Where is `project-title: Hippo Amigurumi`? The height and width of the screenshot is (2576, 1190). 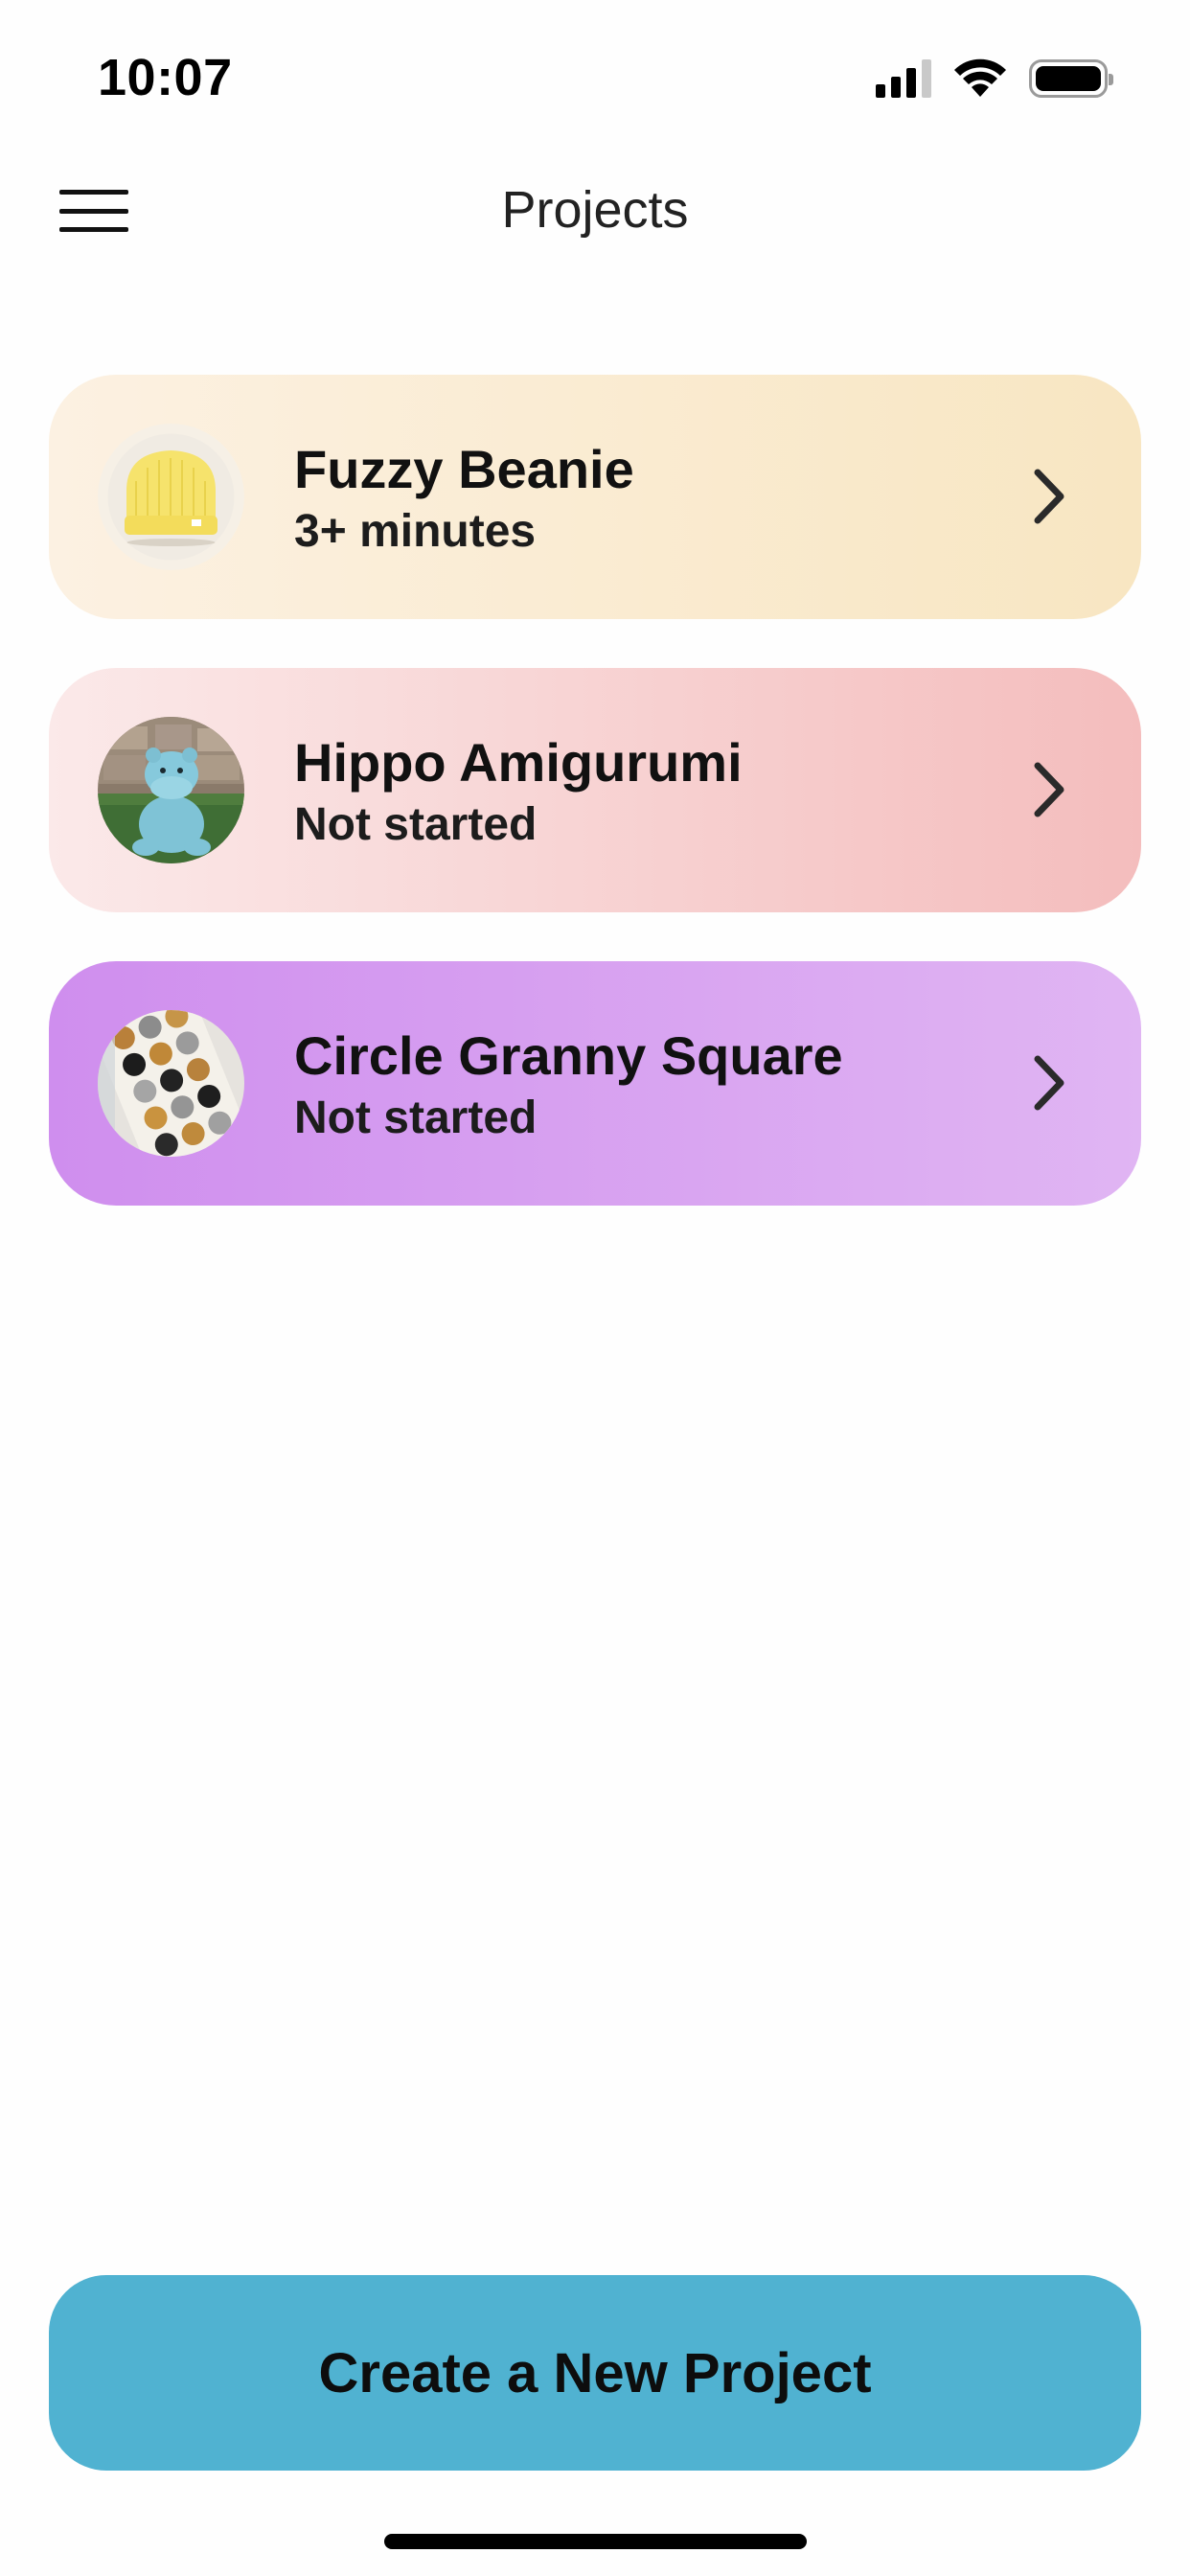
project-title: Hippo Amigurumi is located at coordinates (518, 762).